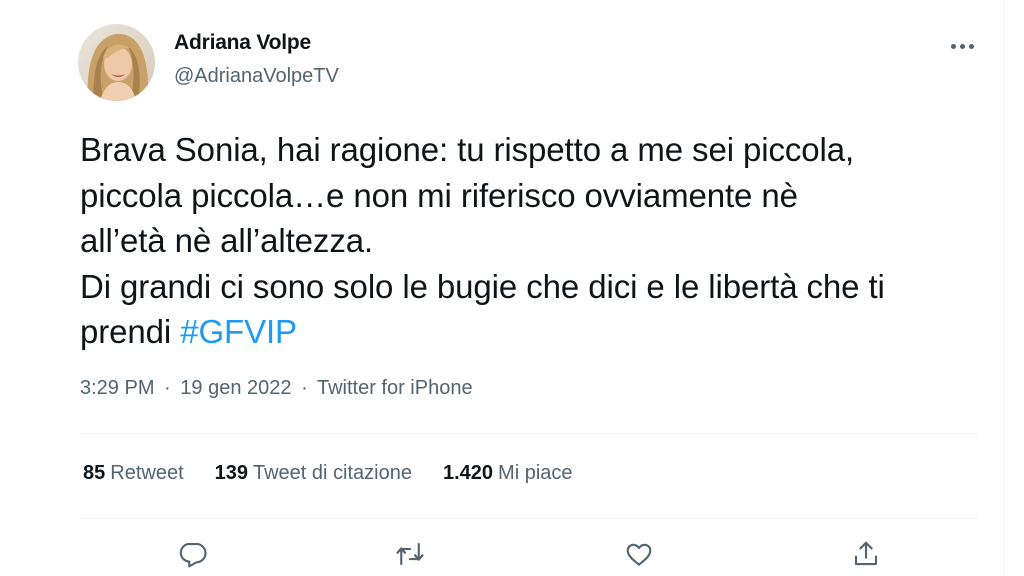 The height and width of the screenshot is (576, 1024). What do you see at coordinates (238, 331) in the screenshot?
I see `hashtag-link: #GFVIP` at bounding box center [238, 331].